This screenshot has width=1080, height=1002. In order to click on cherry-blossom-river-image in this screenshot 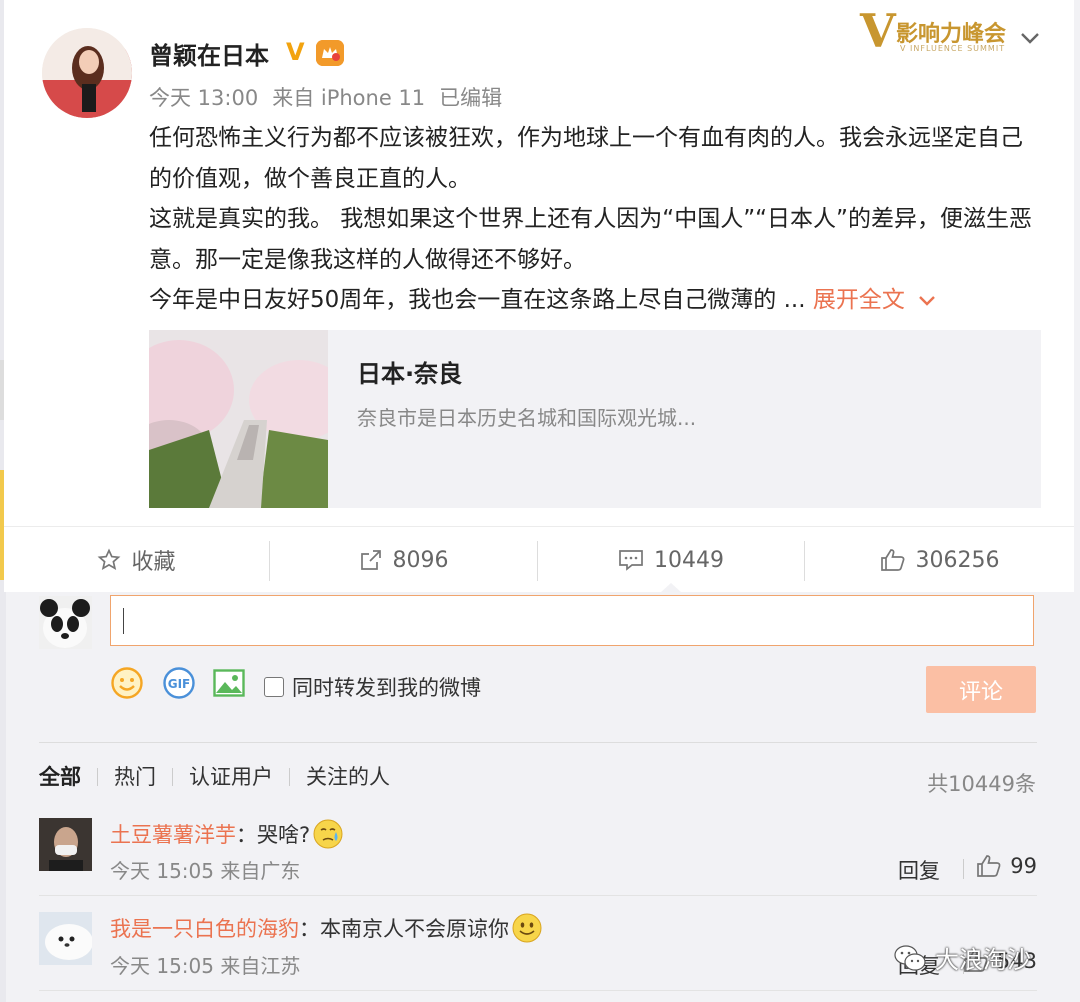, I will do `click(238, 419)`.